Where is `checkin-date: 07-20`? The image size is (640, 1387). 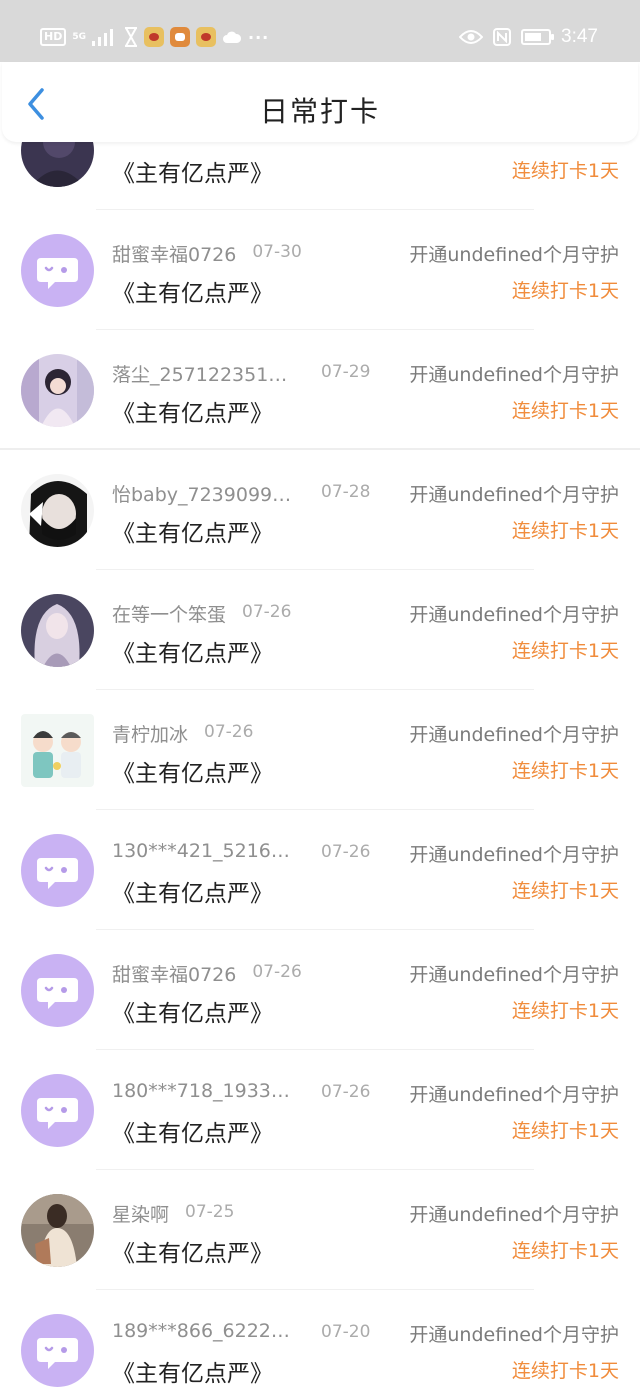 checkin-date: 07-20 is located at coordinates (346, 1332).